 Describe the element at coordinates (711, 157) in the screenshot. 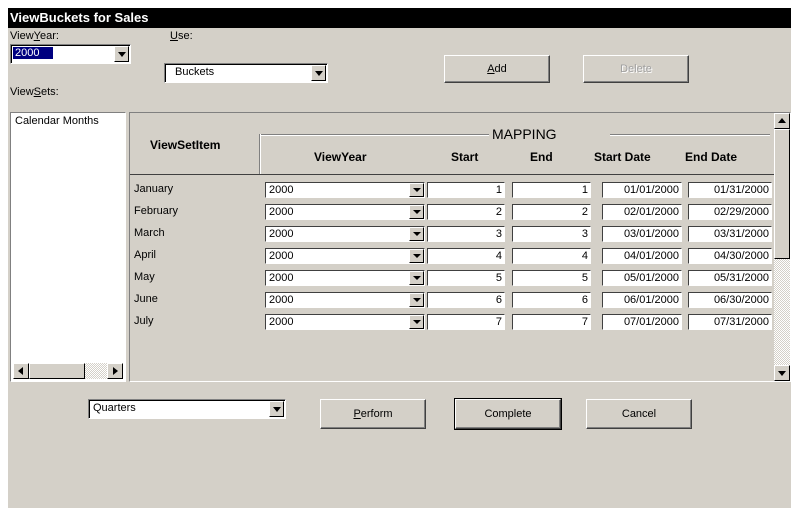

I see `header-end-date: End Date` at that location.